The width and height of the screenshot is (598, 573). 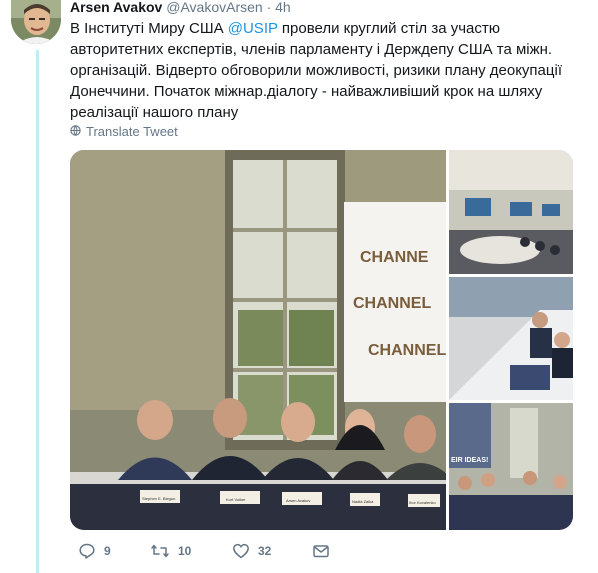 I want to click on direct-message-button, so click(x=321, y=551).